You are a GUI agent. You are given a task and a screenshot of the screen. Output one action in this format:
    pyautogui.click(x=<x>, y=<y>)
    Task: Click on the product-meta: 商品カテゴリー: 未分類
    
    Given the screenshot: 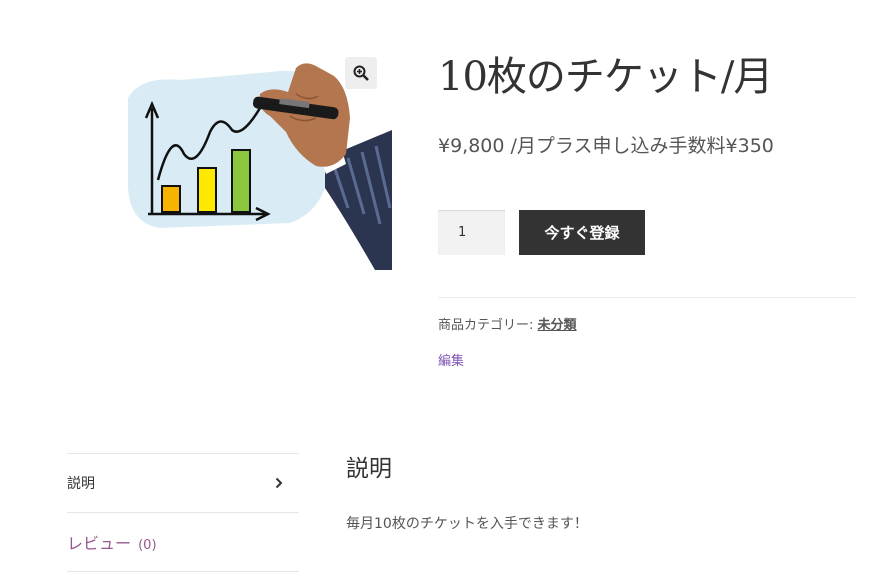 What is the action you would take?
    pyautogui.click(x=507, y=323)
    